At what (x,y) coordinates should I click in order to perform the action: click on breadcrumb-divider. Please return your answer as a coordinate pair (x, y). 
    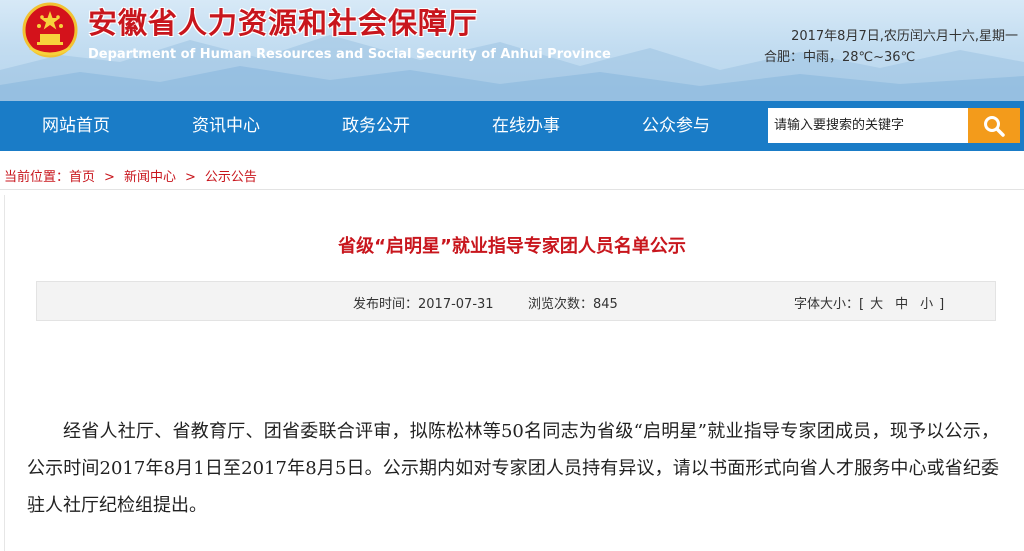
    Looking at the image, I should click on (512, 189).